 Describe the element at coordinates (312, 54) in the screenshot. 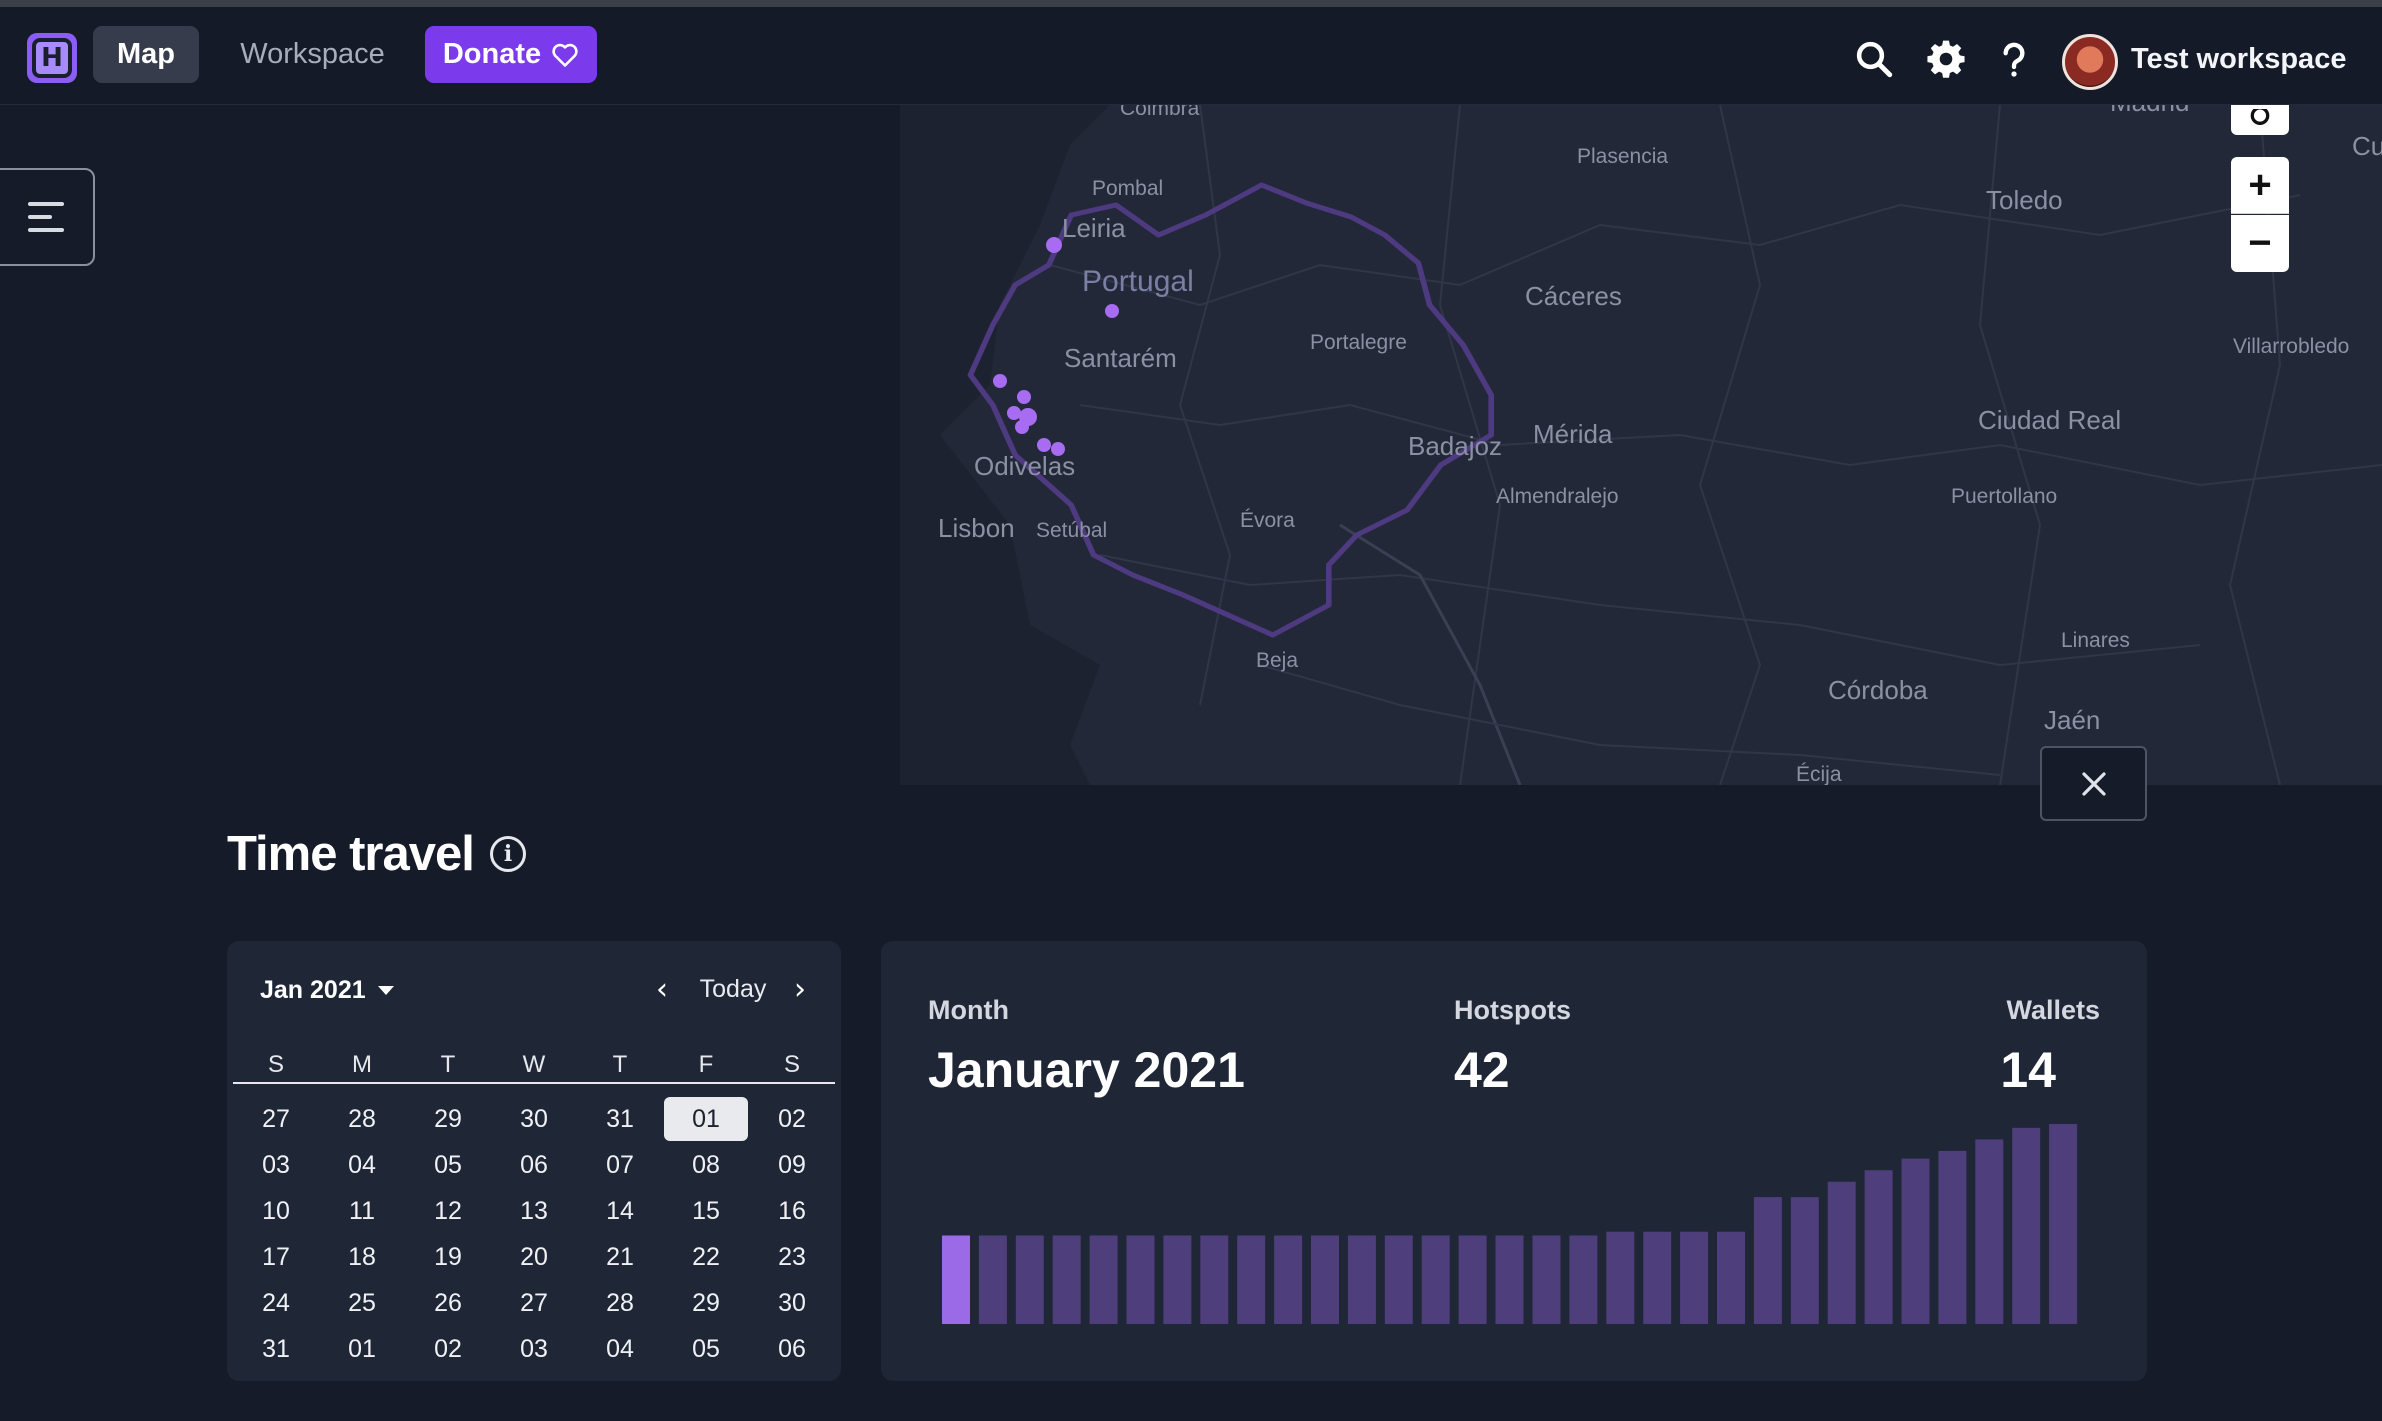

I see `nav-workspace-button: Workspace` at that location.